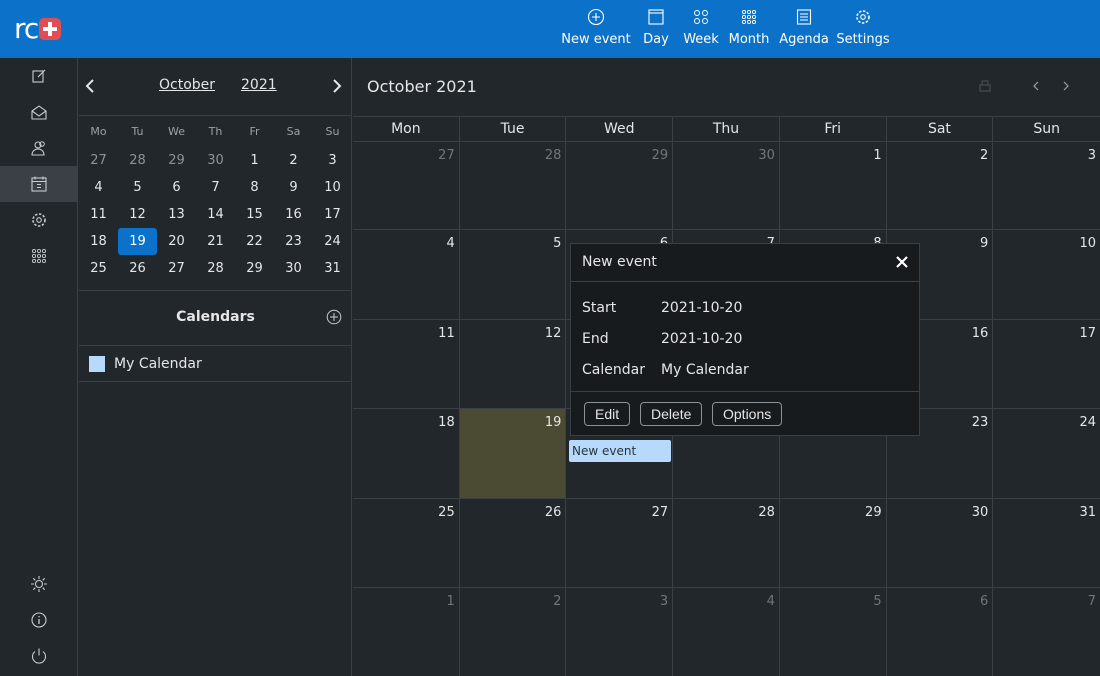  Describe the element at coordinates (254, 160) in the screenshot. I see `mini-day: 1` at that location.